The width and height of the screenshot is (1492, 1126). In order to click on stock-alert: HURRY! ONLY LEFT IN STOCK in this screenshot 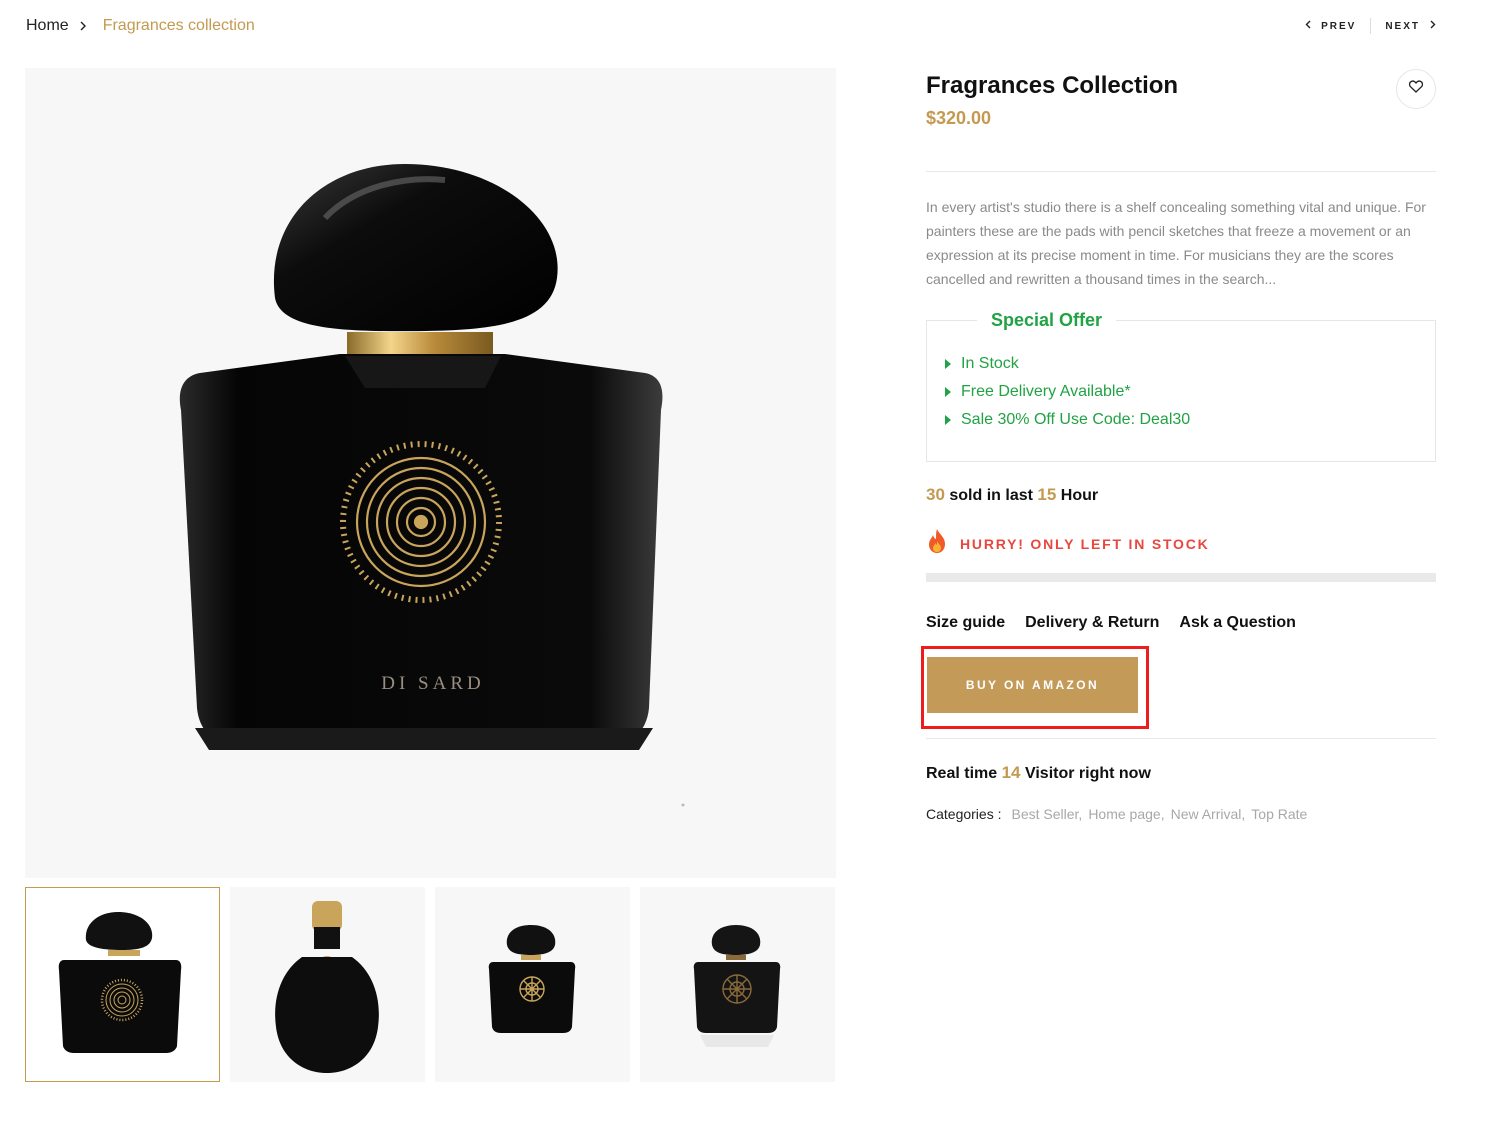, I will do `click(1068, 543)`.